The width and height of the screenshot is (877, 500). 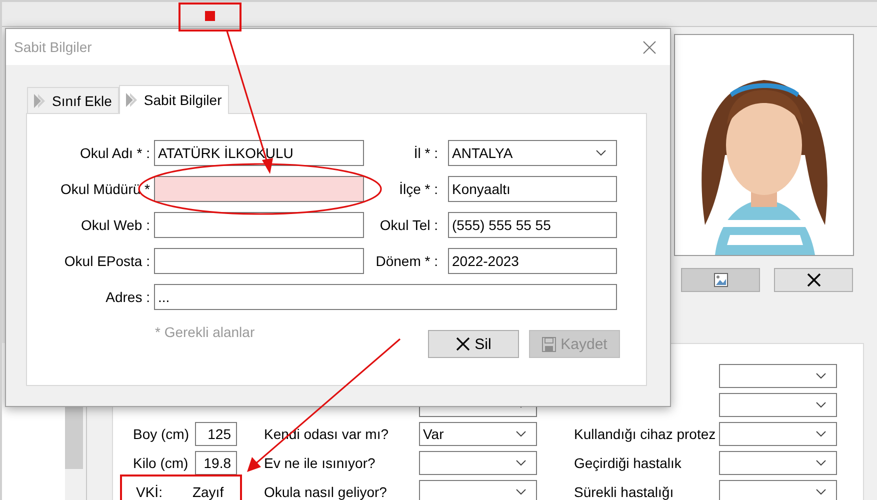 What do you see at coordinates (624, 492) in the screenshot?
I see `question-label: Sürekli hastalığı` at bounding box center [624, 492].